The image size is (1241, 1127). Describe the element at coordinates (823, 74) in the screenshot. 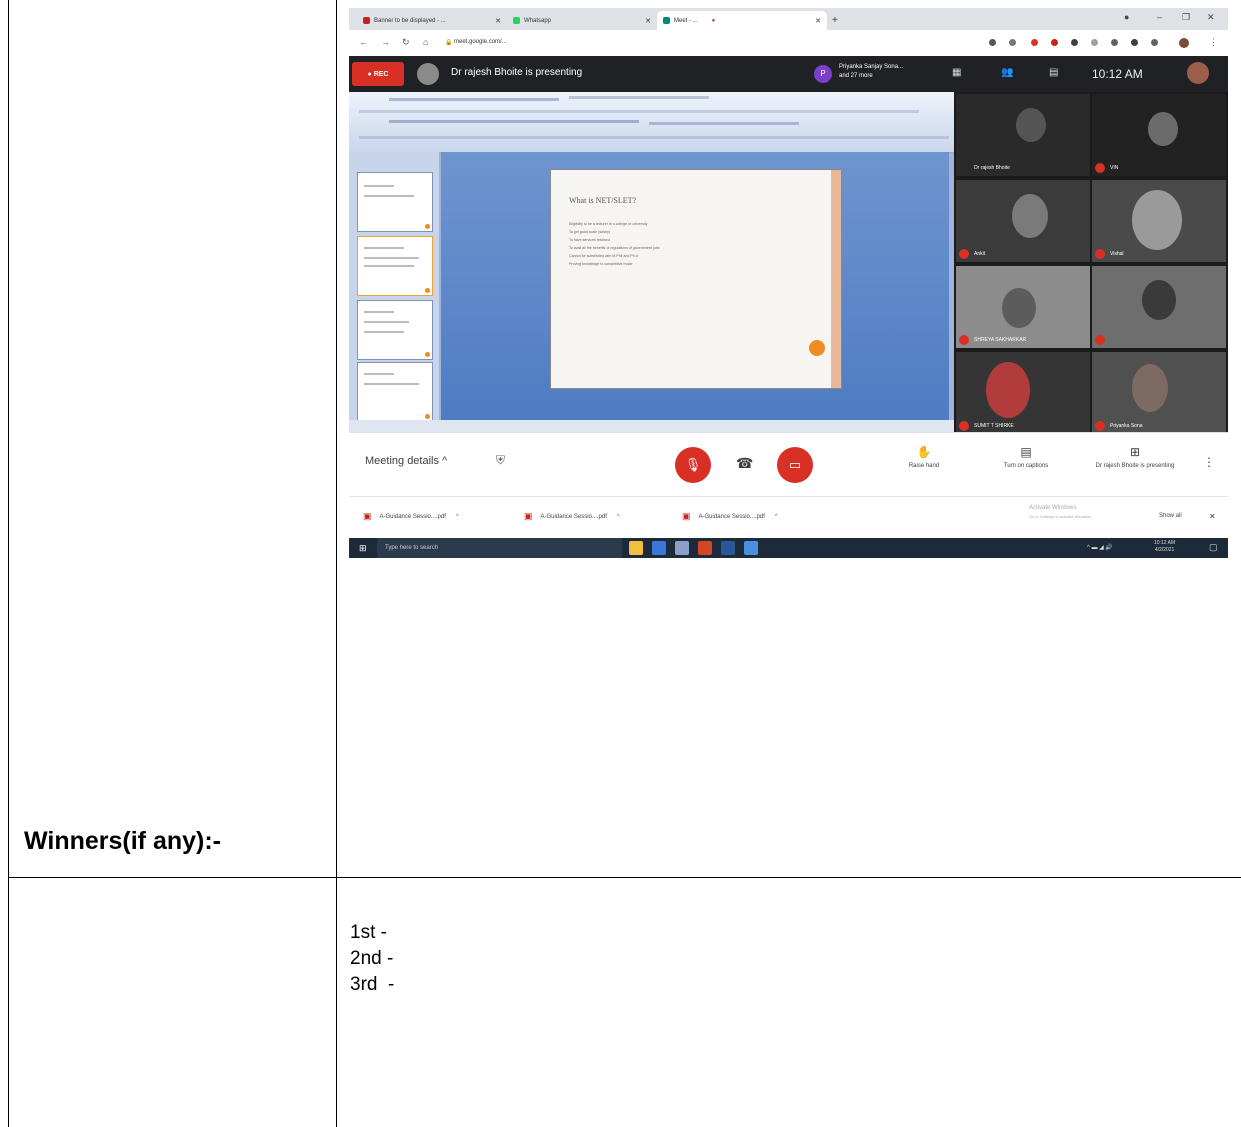

I see `participants-avatar: P` at that location.